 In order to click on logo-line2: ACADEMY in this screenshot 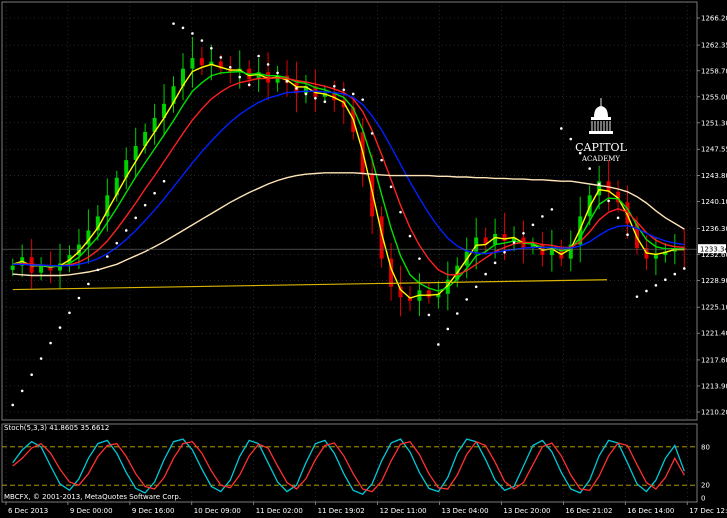, I will do `click(600, 159)`.